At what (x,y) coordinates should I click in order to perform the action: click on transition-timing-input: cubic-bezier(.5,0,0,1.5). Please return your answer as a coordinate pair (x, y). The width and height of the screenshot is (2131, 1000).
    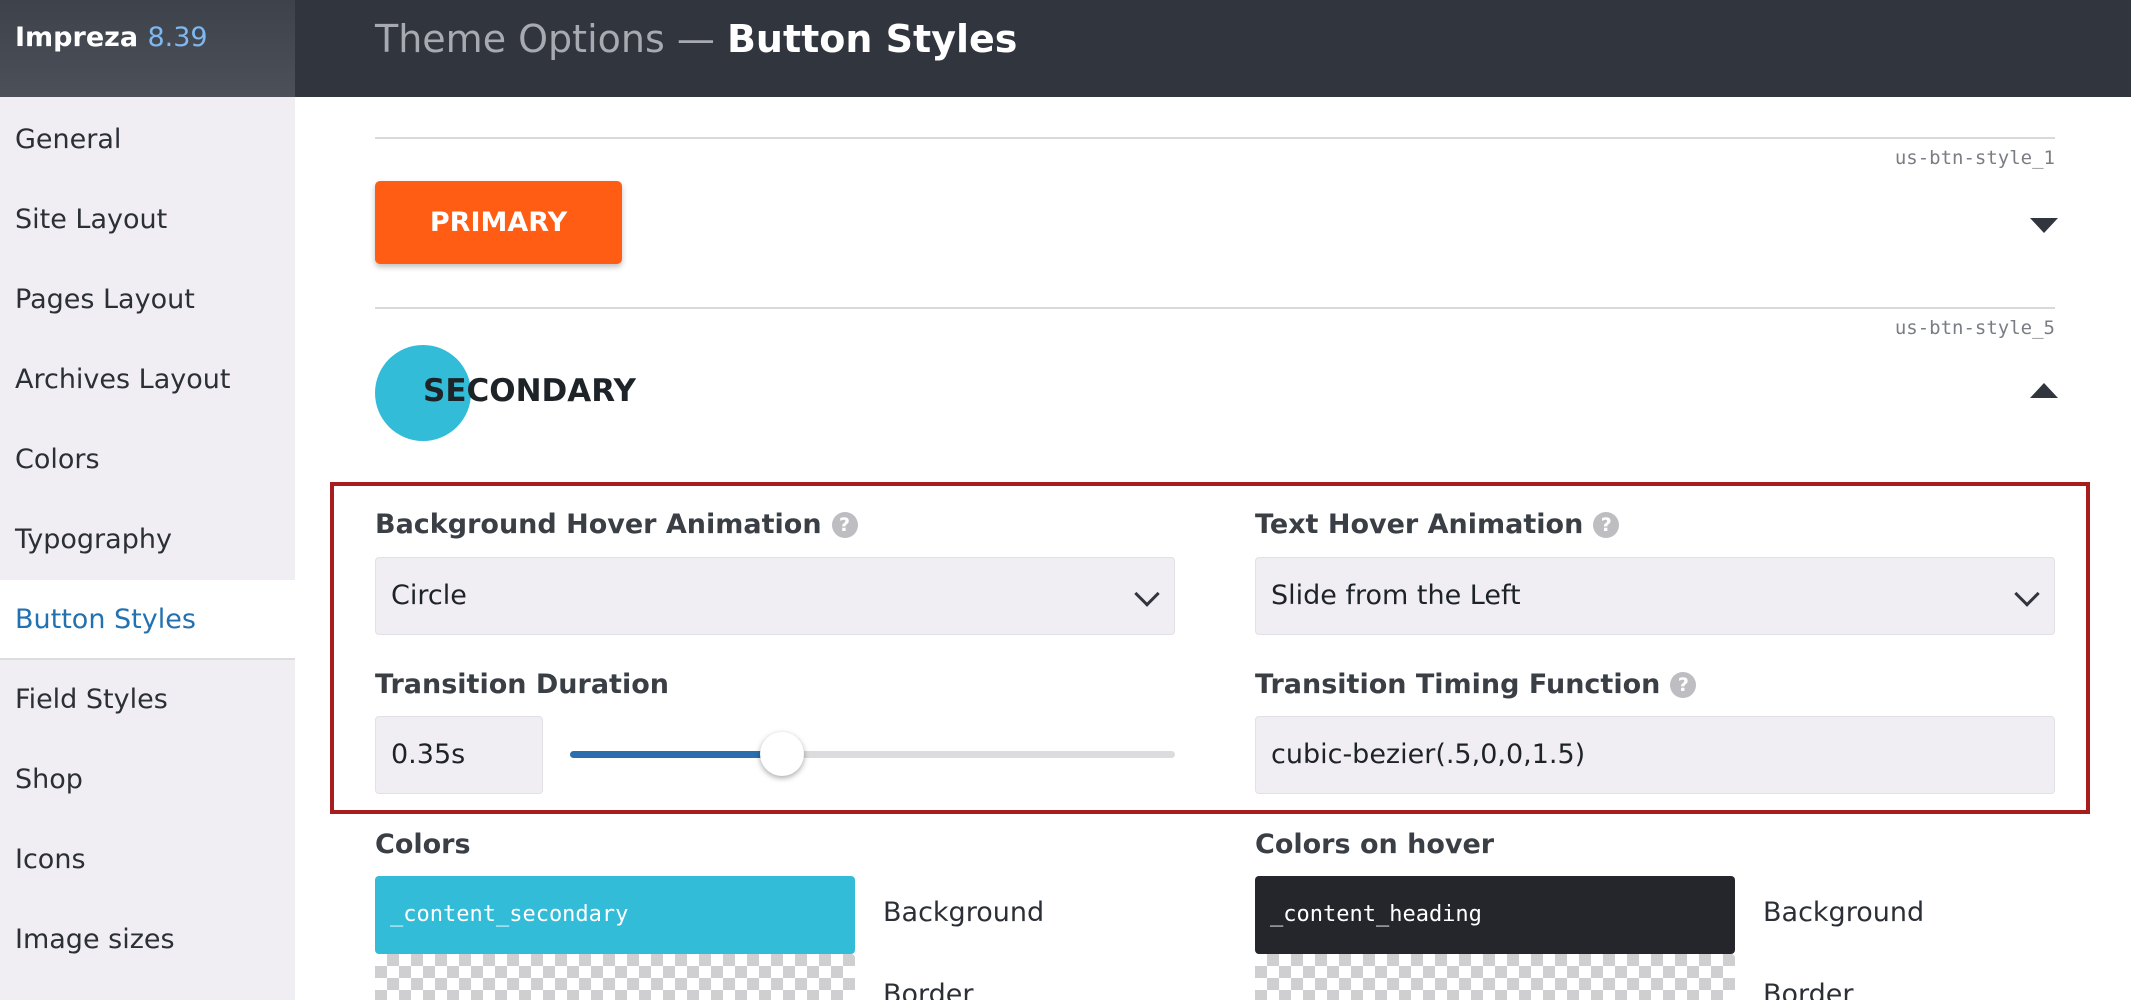
    Looking at the image, I should click on (1655, 755).